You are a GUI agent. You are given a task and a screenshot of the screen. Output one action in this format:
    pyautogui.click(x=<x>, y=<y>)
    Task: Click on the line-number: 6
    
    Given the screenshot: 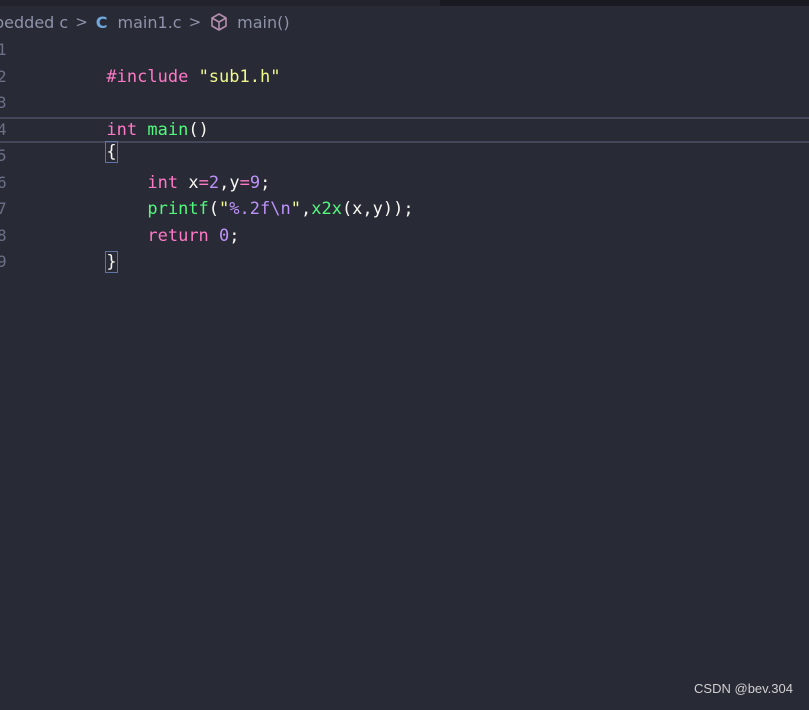 What is the action you would take?
    pyautogui.click(x=3, y=182)
    